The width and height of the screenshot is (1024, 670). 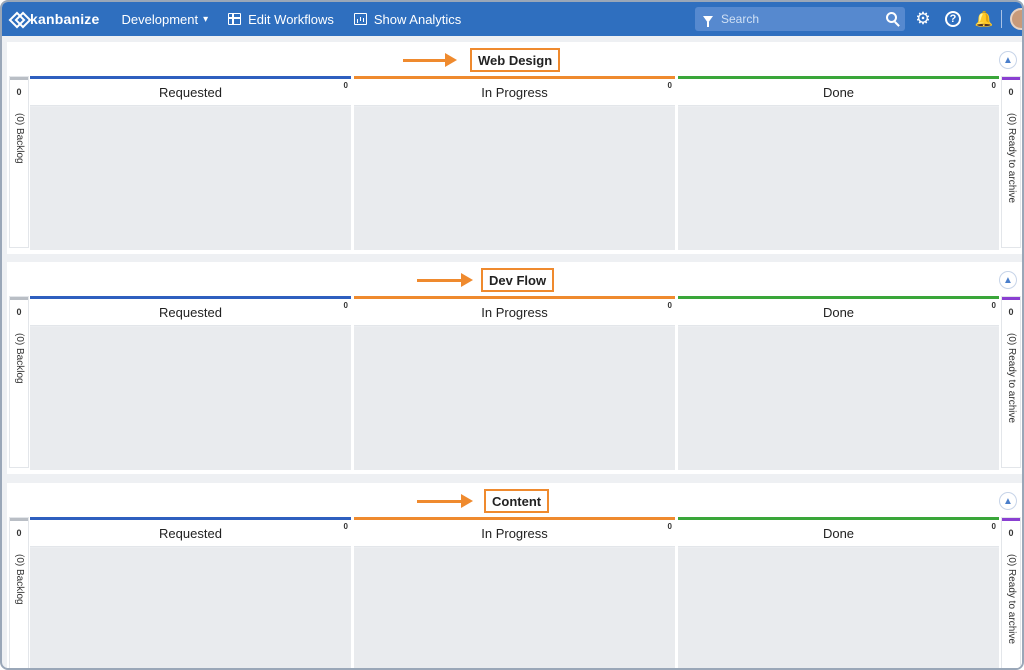 I want to click on board-header: Web Design ▲, so click(x=514, y=60).